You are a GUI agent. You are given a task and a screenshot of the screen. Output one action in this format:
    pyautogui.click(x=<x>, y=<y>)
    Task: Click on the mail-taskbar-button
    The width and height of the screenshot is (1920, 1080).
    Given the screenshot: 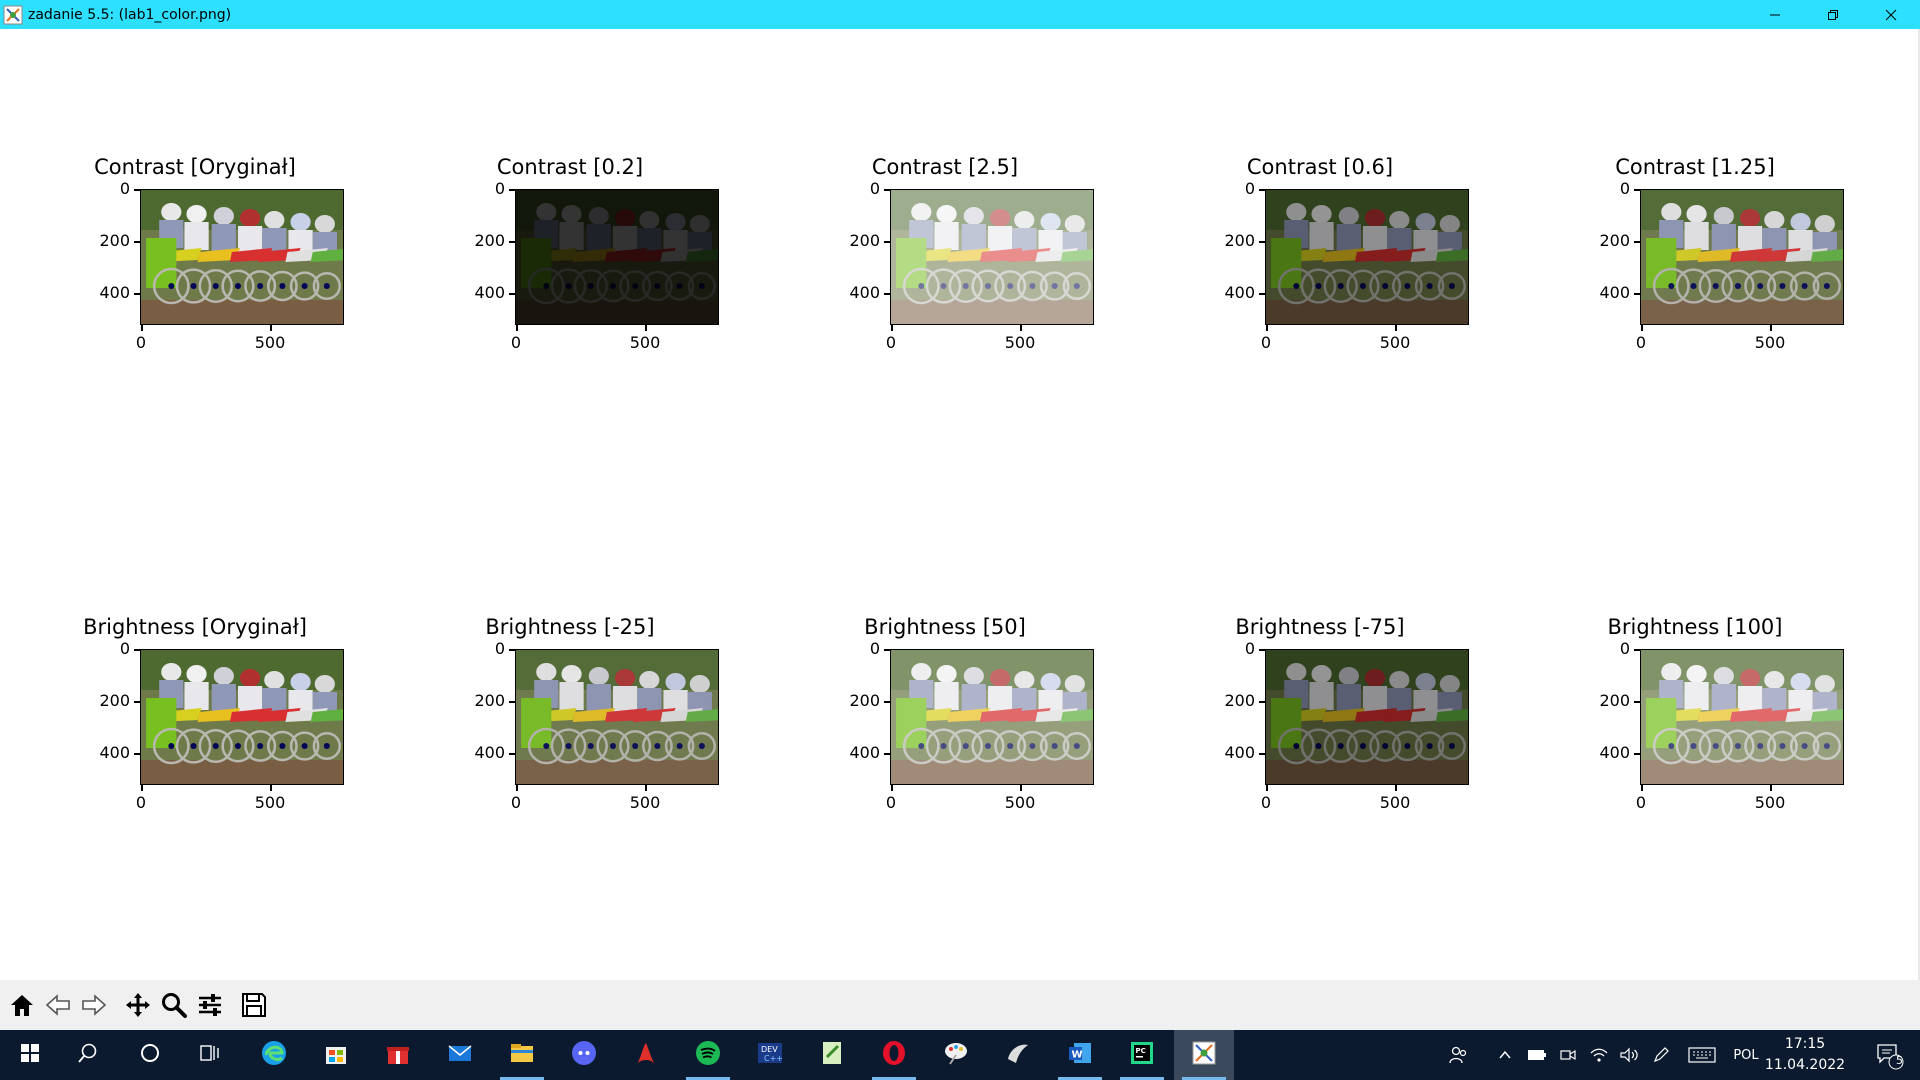 What is the action you would take?
    pyautogui.click(x=460, y=1055)
    